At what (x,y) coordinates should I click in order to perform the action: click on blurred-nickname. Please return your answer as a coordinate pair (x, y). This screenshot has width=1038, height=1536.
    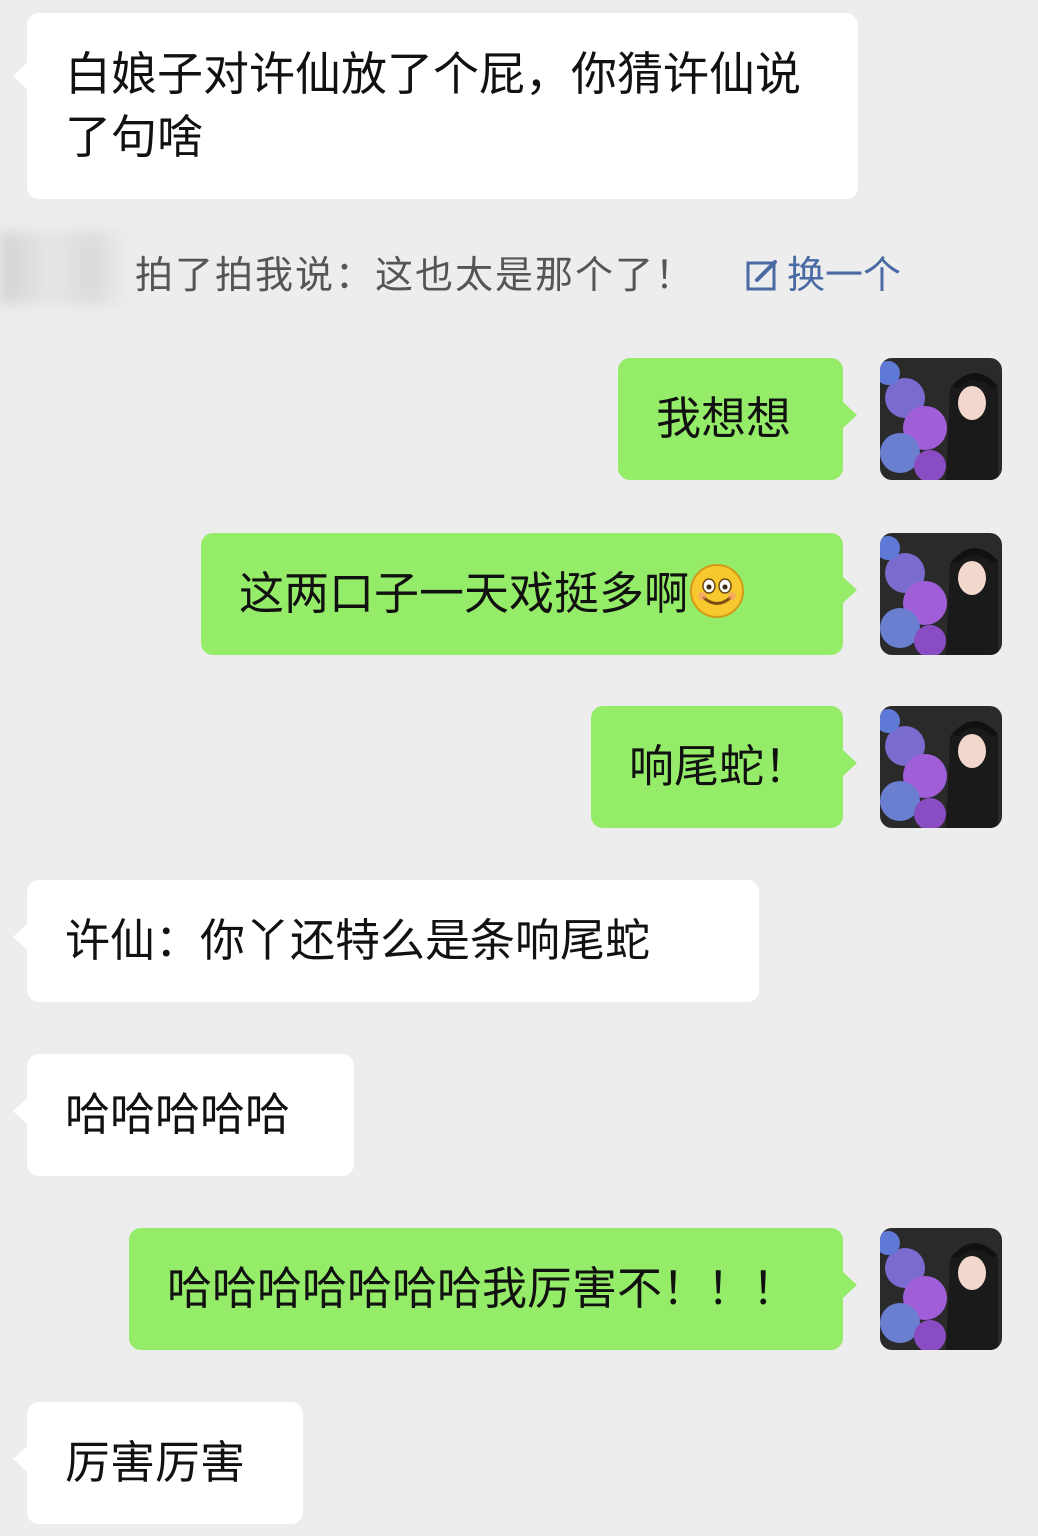
    Looking at the image, I should click on (65, 268).